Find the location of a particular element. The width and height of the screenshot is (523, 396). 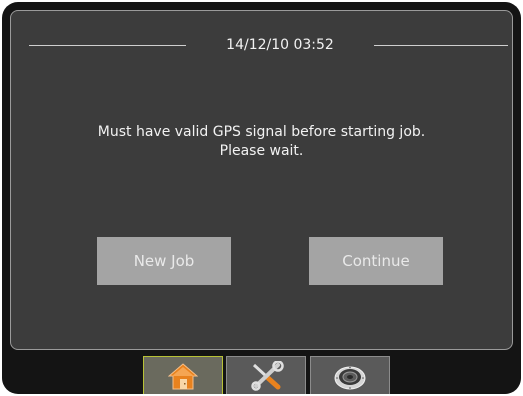

datetime-label: 14/12/10 03:52 is located at coordinates (280, 45).